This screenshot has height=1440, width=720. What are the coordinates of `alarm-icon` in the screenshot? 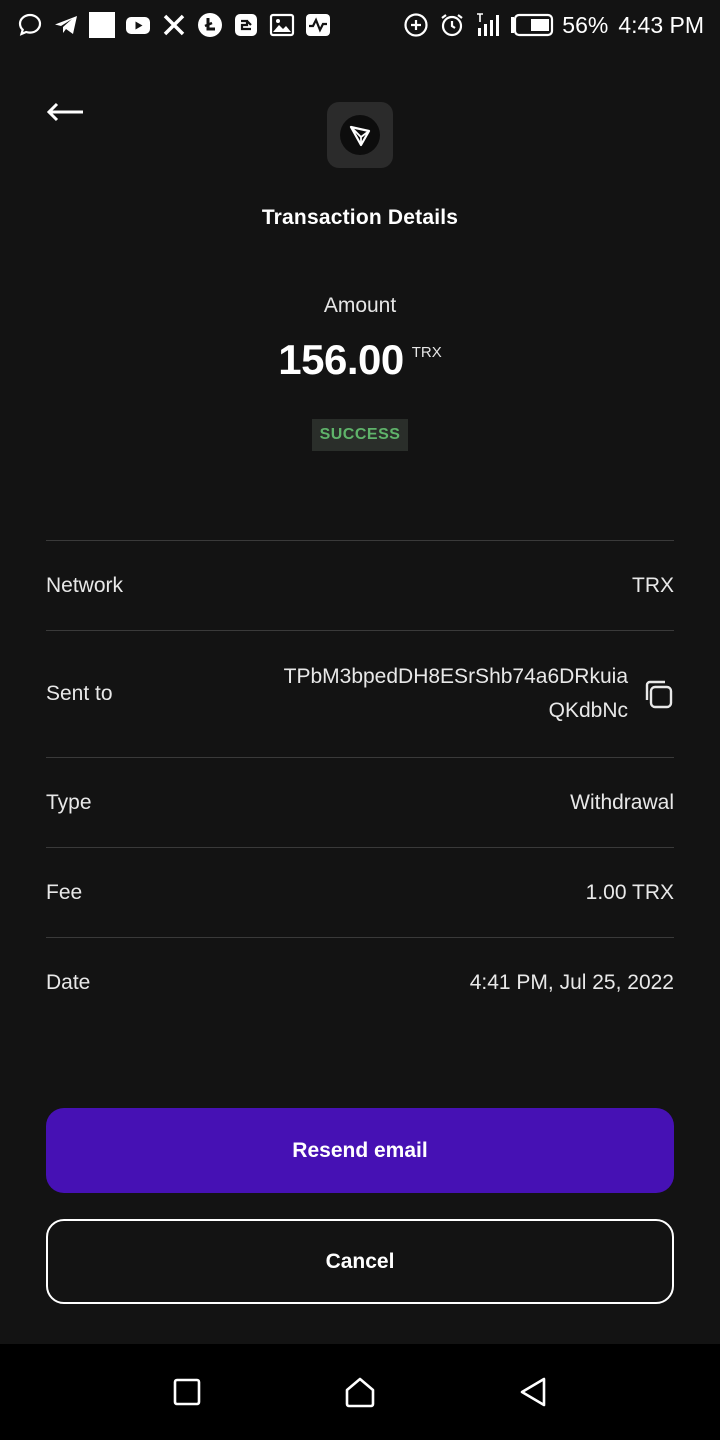 It's located at (452, 25).